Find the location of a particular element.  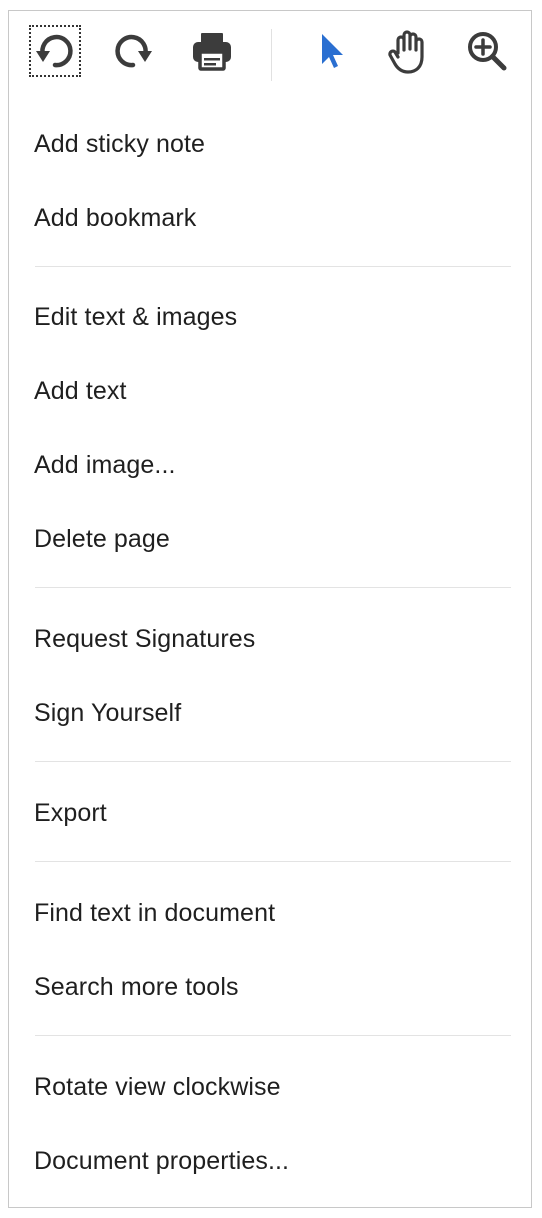

cursor-arrow-icon is located at coordinates (332, 51).